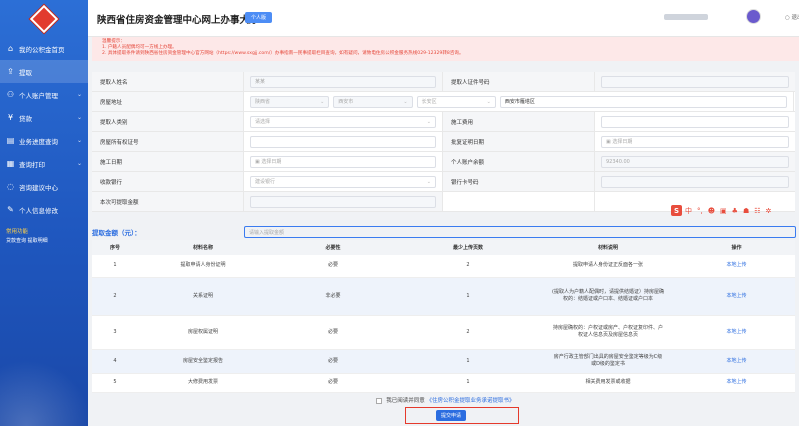 The image size is (799, 426). Describe the element at coordinates (168, 81) in the screenshot. I see `form-label: 提取人姓名` at that location.